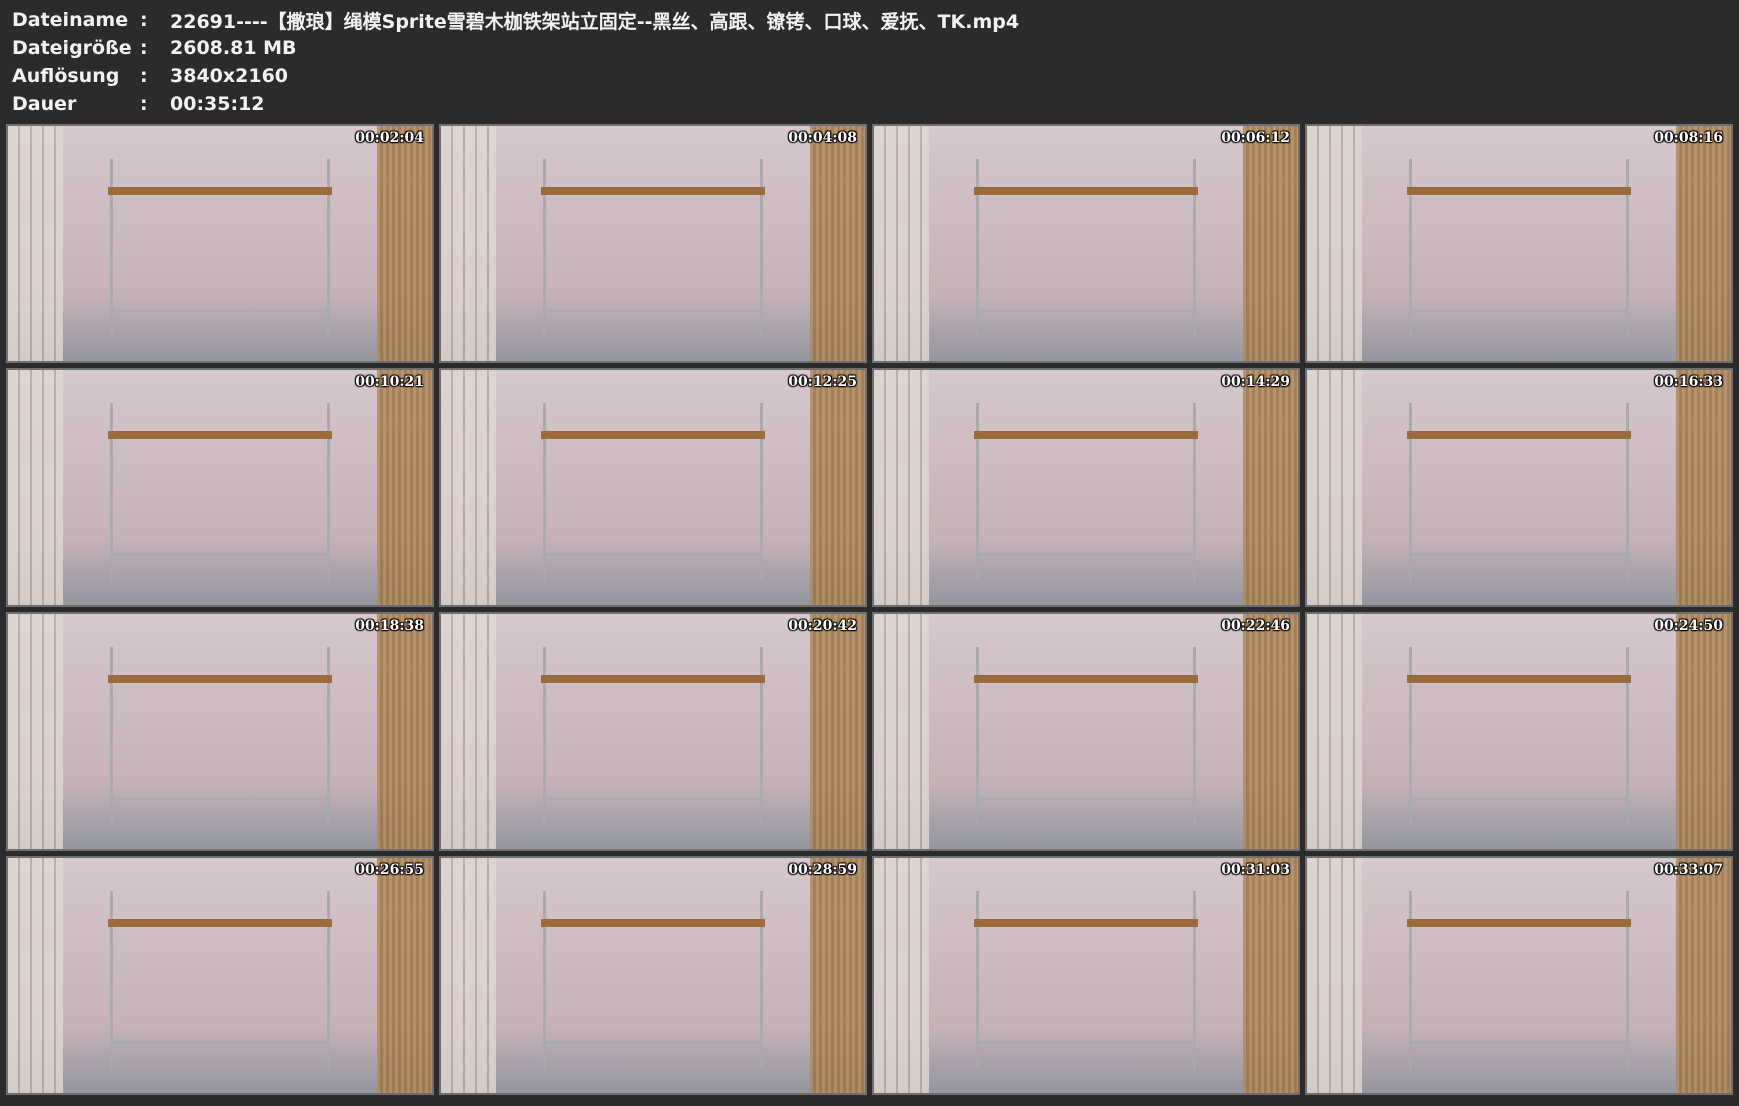 The image size is (1739, 1106). I want to click on thumbnail-timestamp: 00:08:16, so click(1688, 138).